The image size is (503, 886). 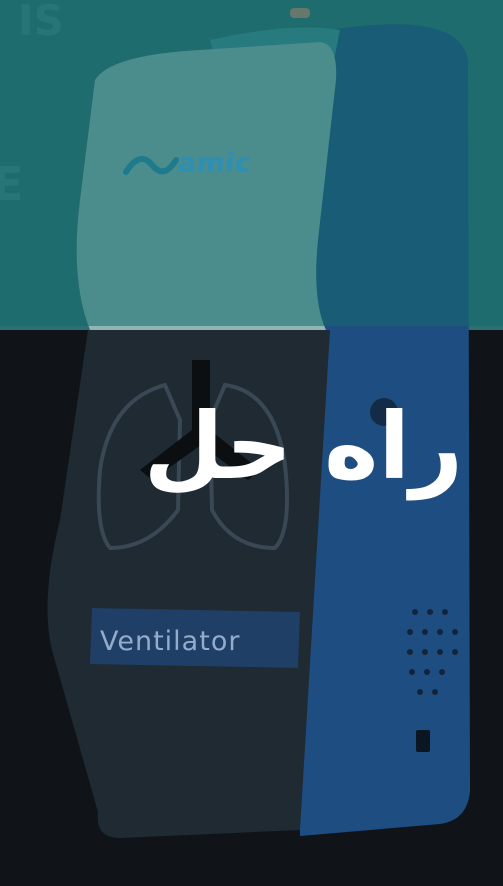 I want to click on device-label: Ventilator, so click(x=170, y=641).